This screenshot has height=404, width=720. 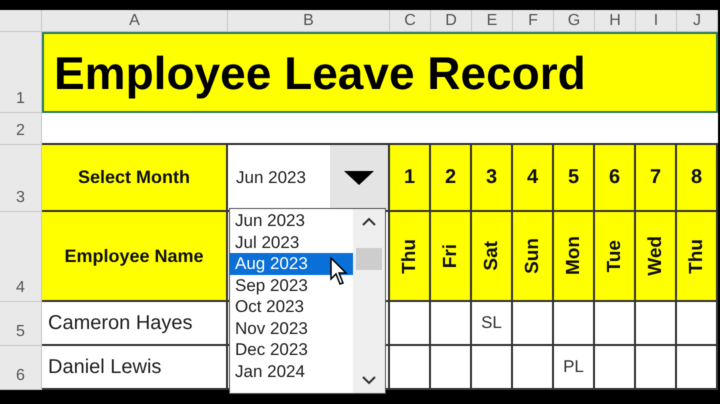 I want to click on weekday-label: Sun, so click(x=533, y=256).